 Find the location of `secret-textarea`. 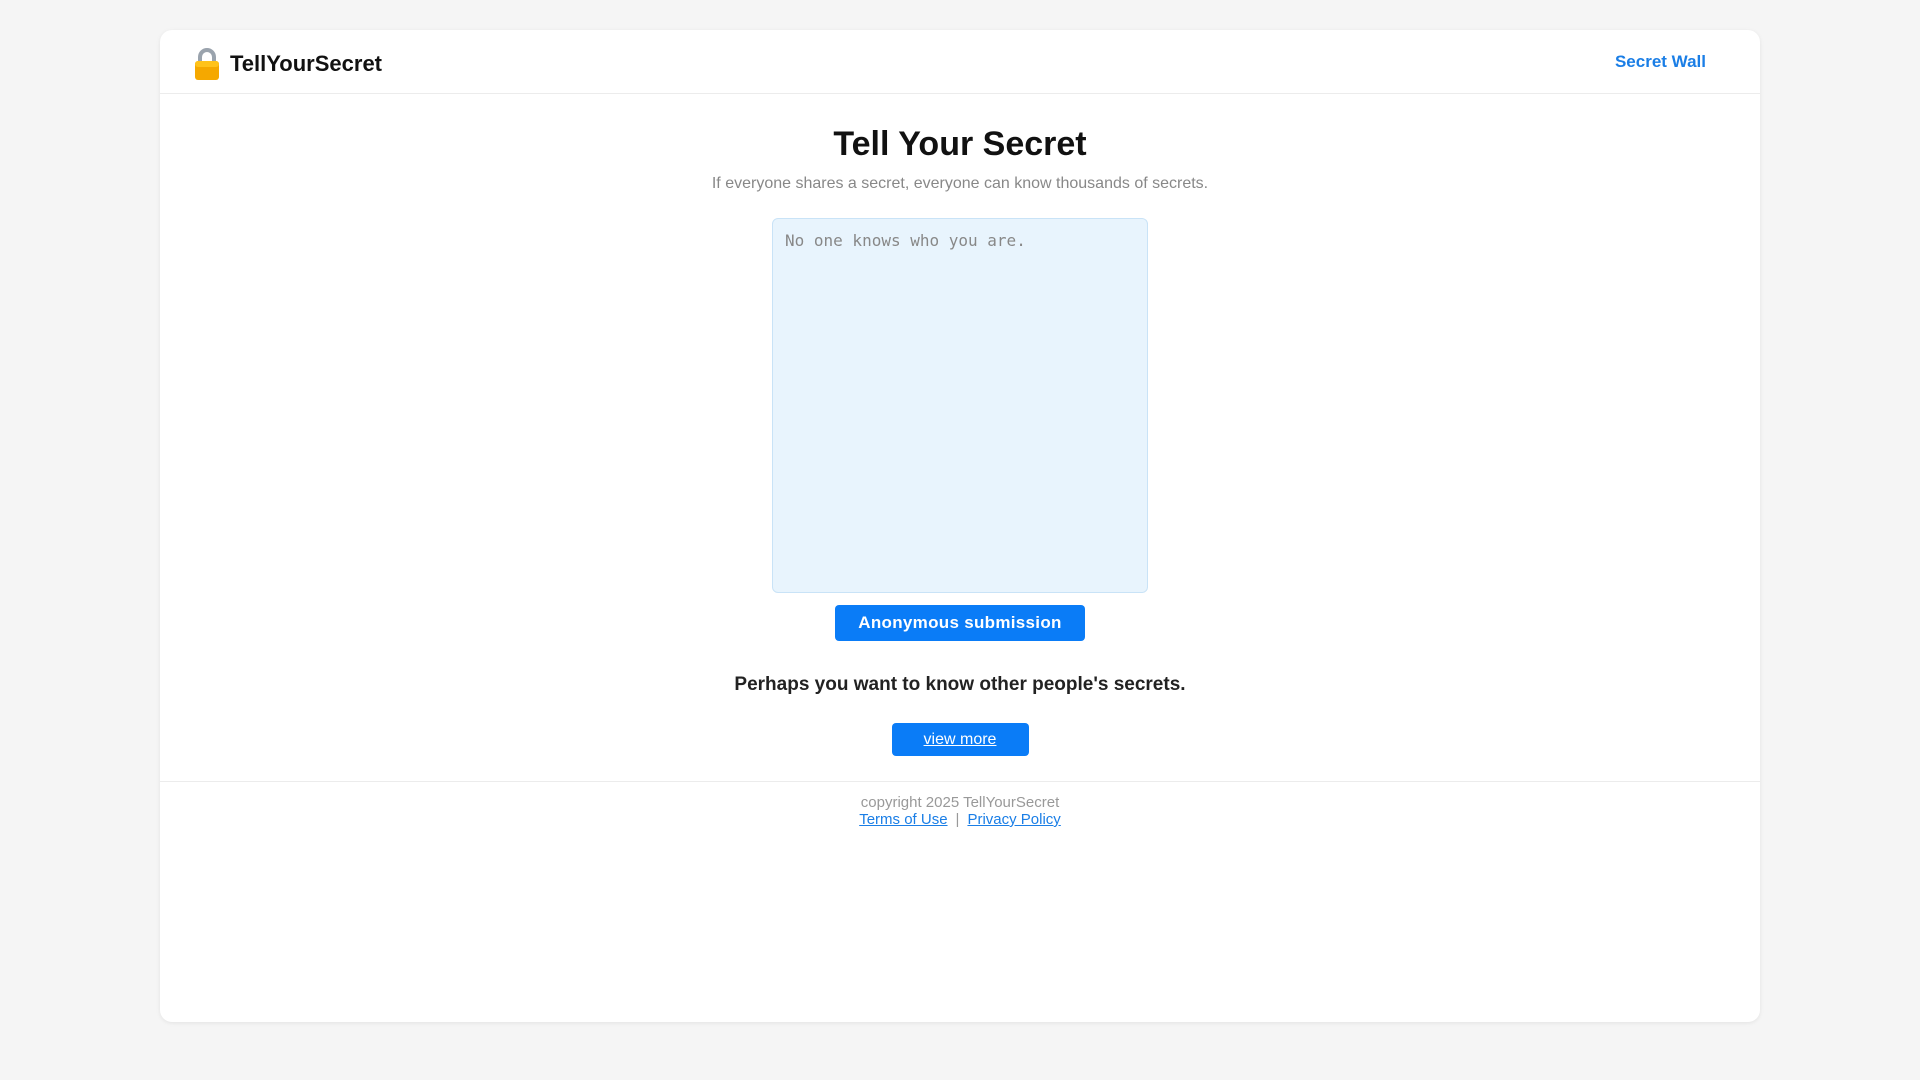

secret-textarea is located at coordinates (960, 405).